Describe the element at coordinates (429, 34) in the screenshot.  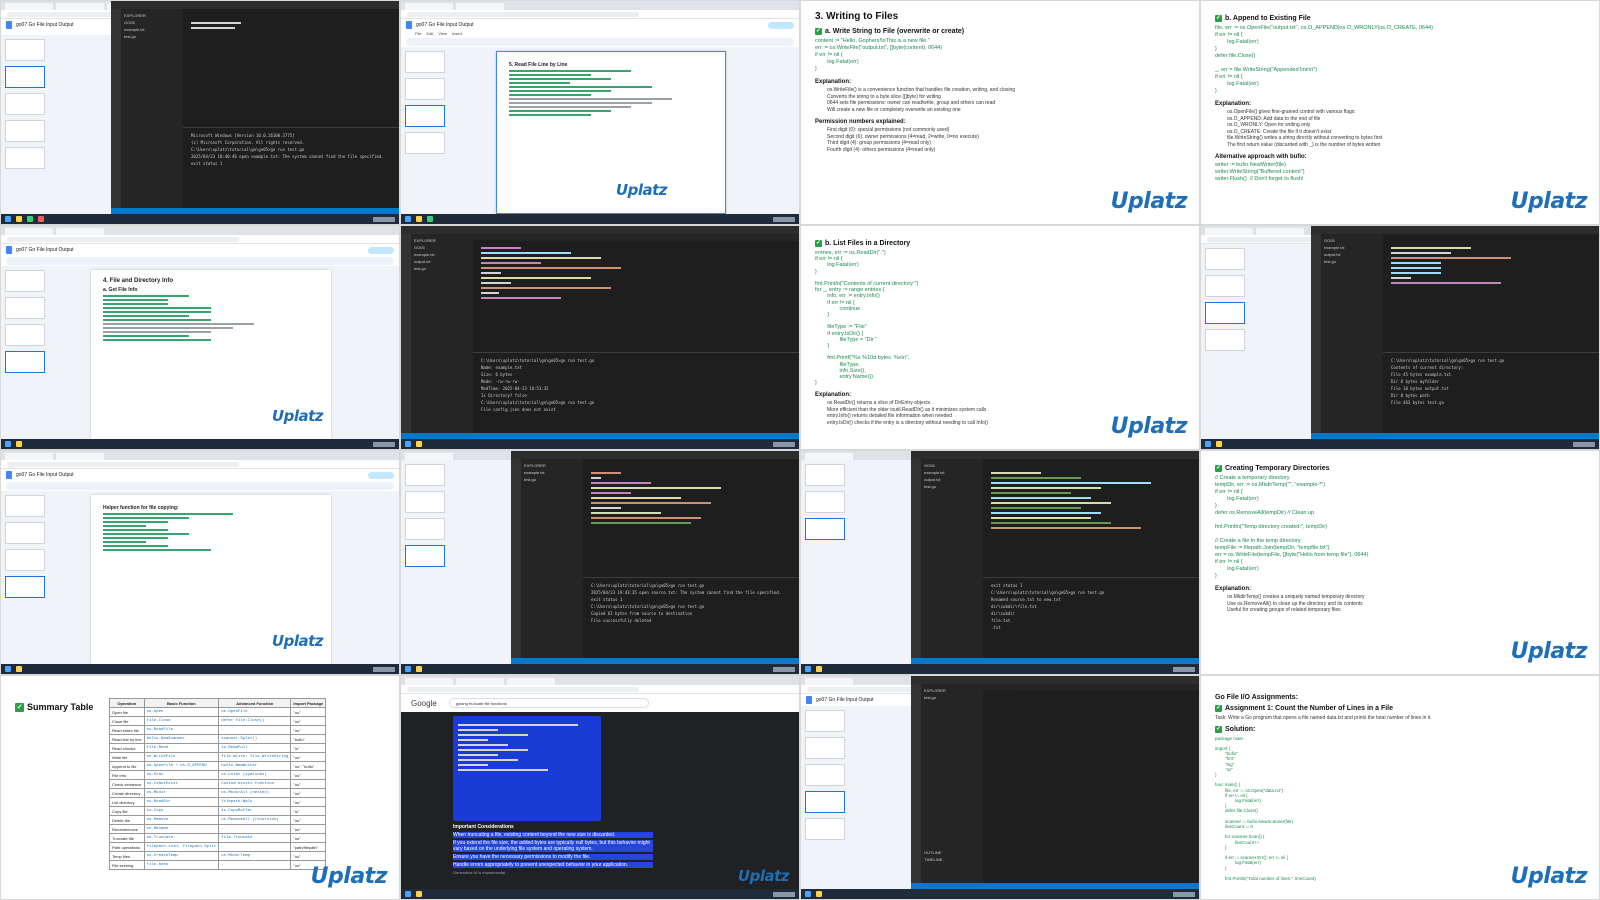
I see `menu-item: Edit` at that location.